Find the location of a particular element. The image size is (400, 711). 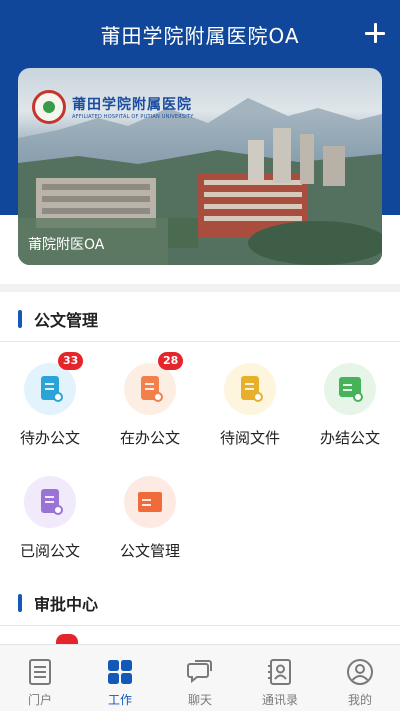

grid-item-completed-docs: 办结公文 is located at coordinates (350, 413).